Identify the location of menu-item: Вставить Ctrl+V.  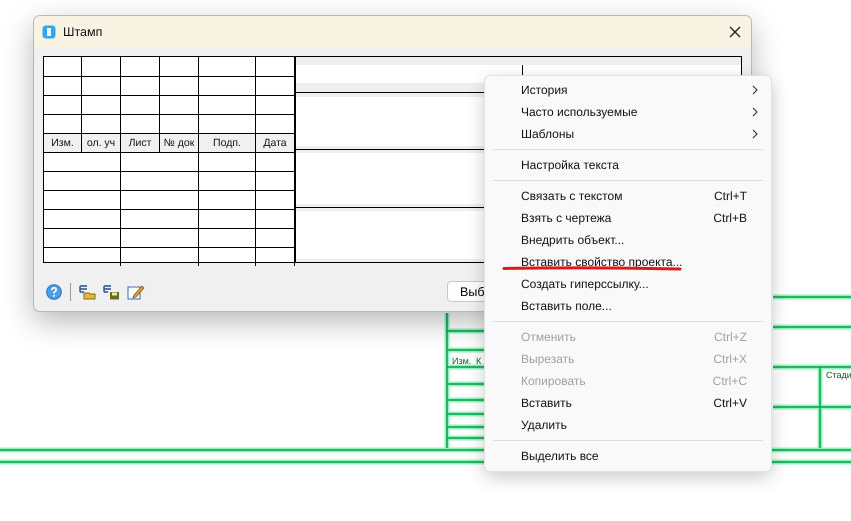
(628, 403).